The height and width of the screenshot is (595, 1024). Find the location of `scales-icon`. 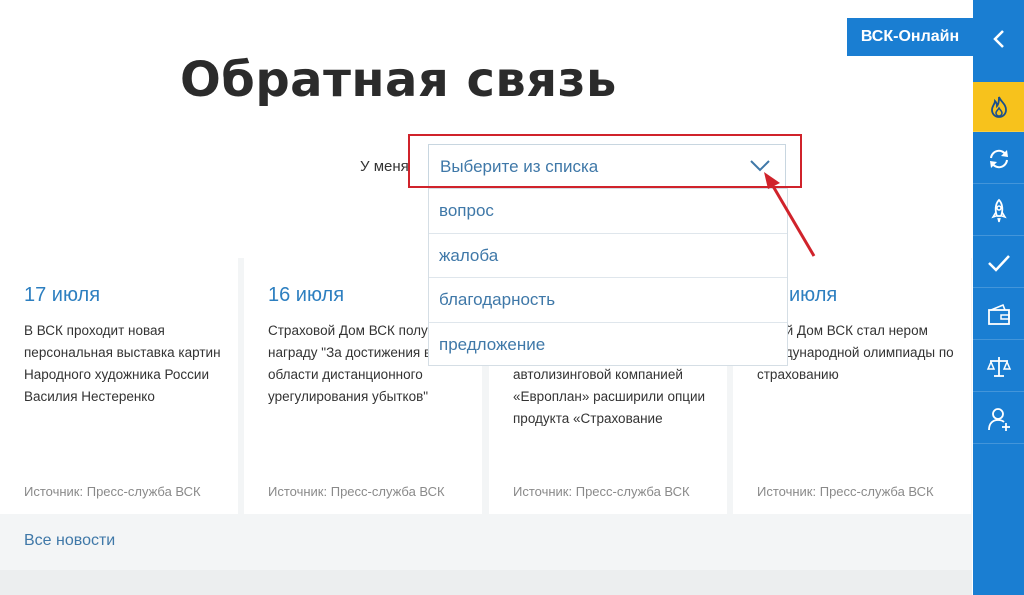

scales-icon is located at coordinates (998, 366).